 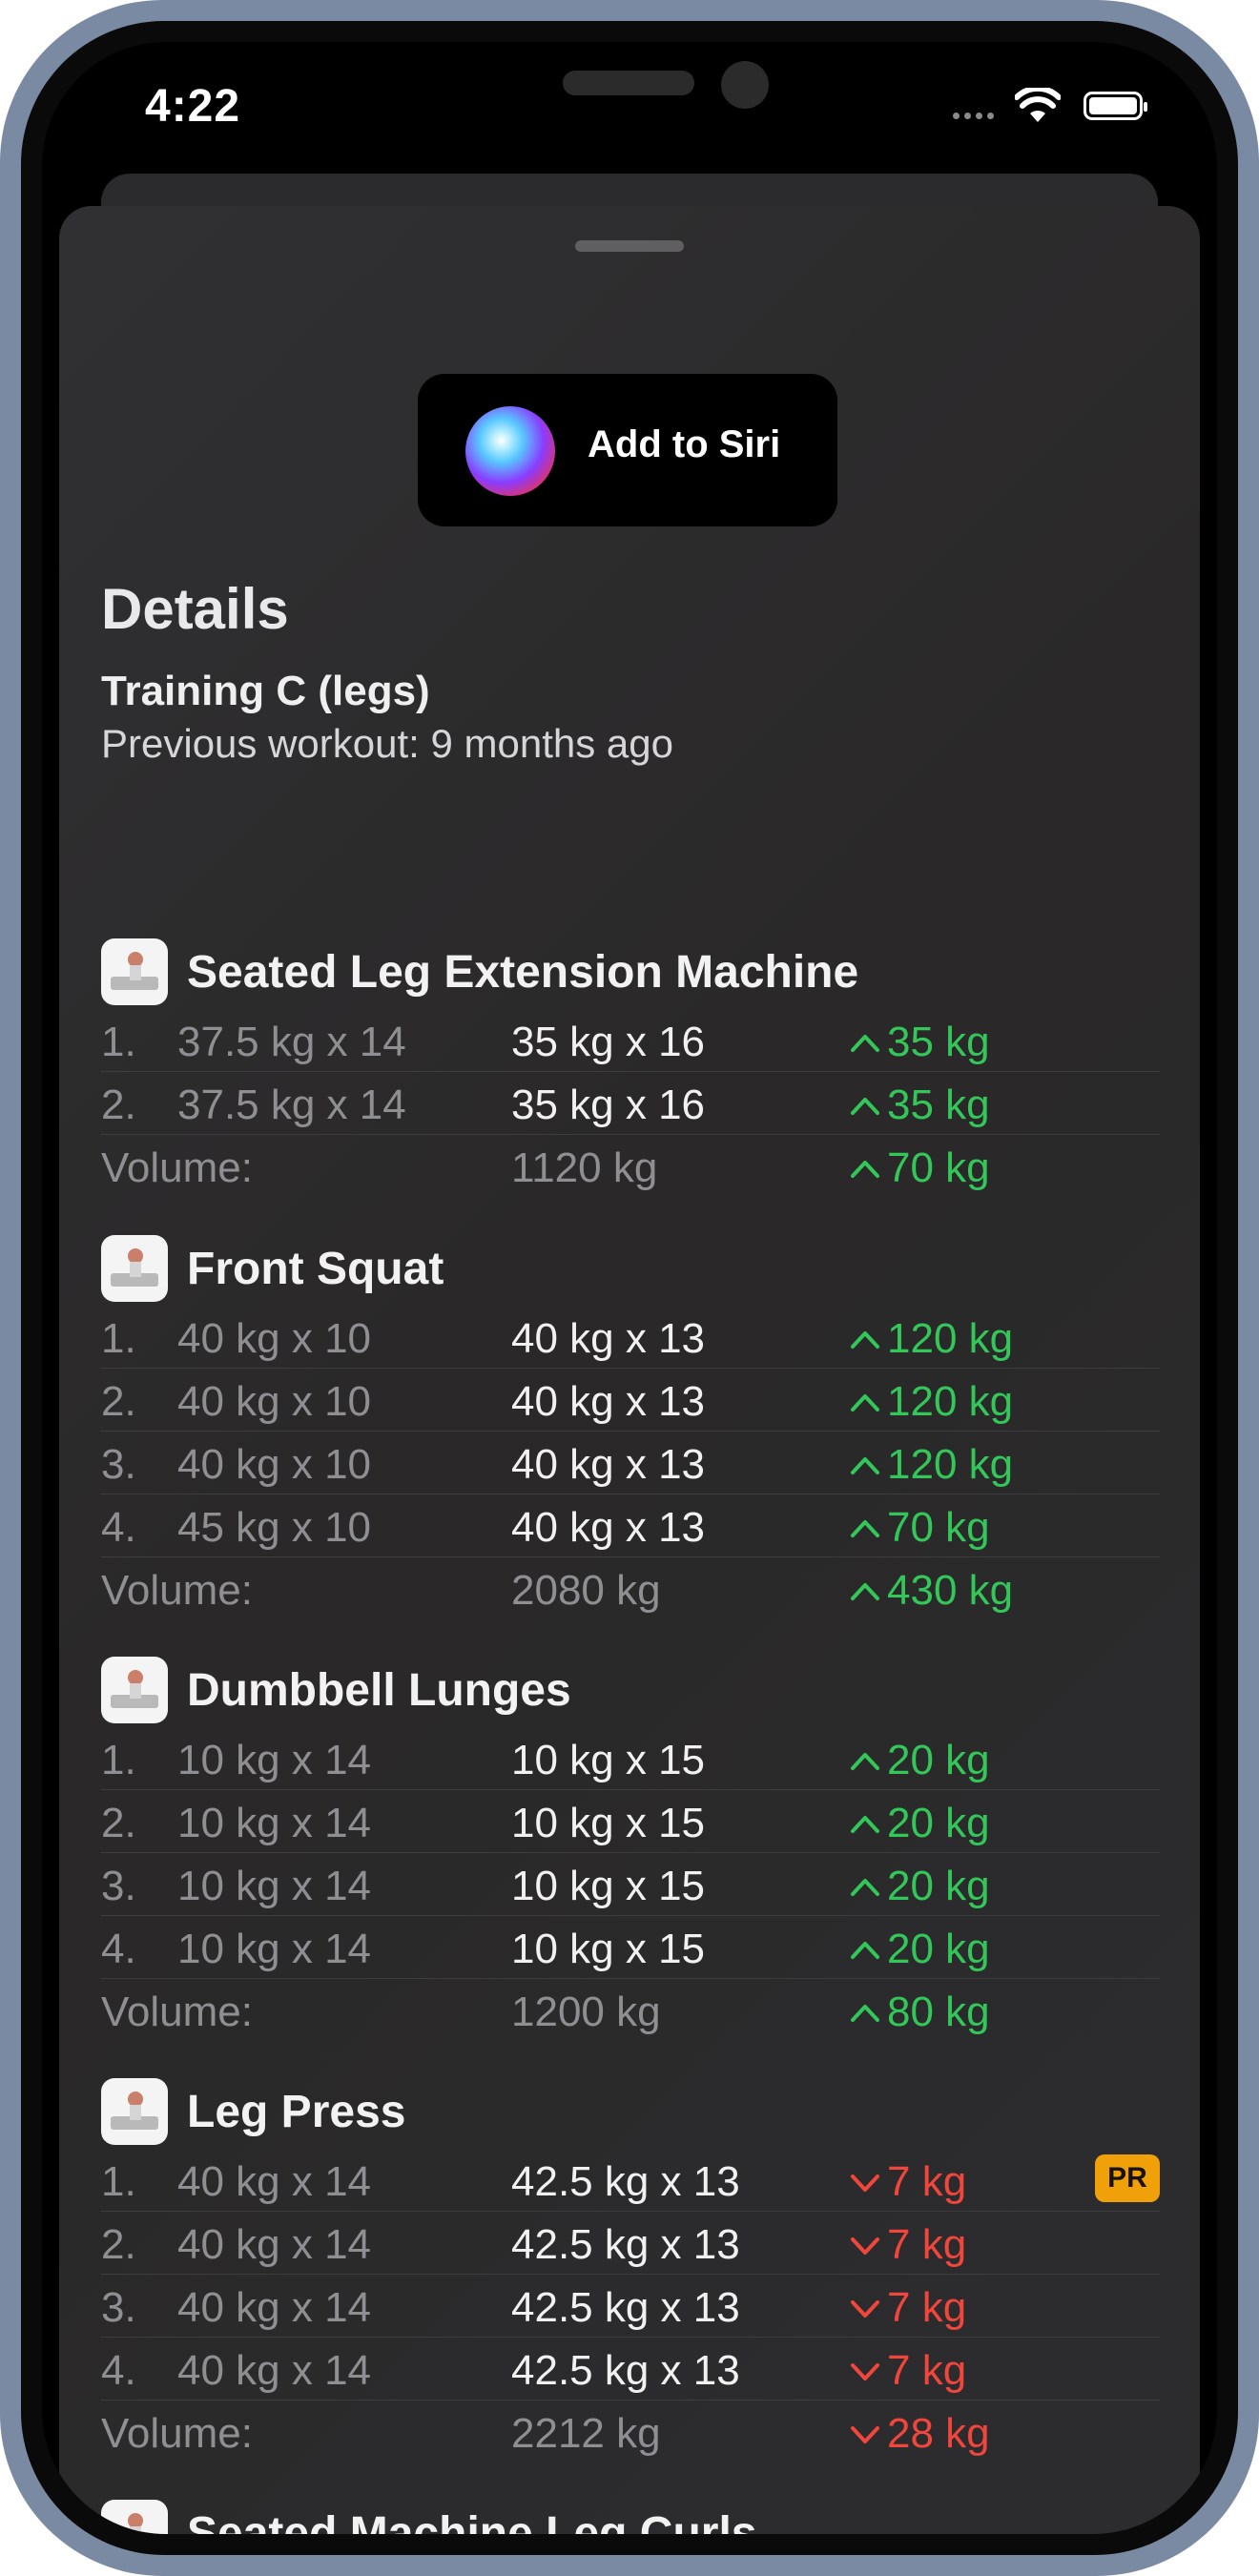 What do you see at coordinates (193, 106) in the screenshot?
I see `status-time: 4:22` at bounding box center [193, 106].